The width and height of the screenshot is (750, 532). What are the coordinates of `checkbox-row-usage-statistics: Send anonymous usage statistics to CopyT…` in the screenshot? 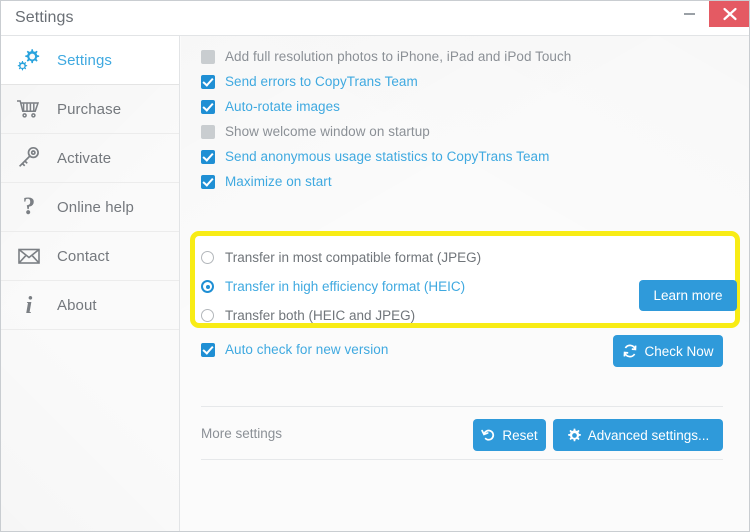 It's located at (466, 156).